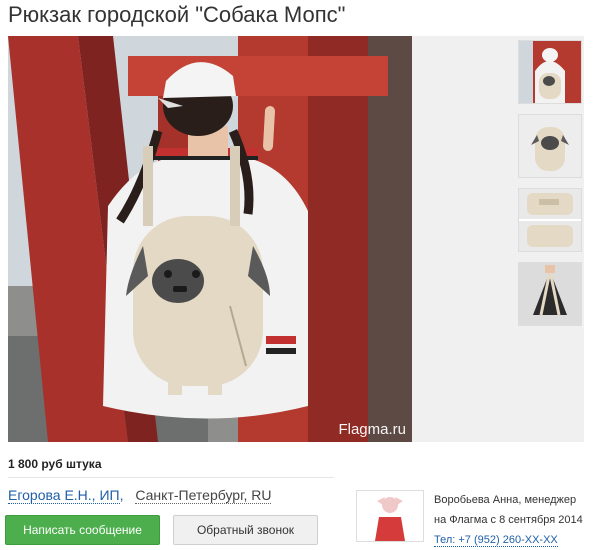 The width and height of the screenshot is (604, 550). Describe the element at coordinates (505, 500) in the screenshot. I see `manager-name: Воробьева Анна, менеджер` at that location.